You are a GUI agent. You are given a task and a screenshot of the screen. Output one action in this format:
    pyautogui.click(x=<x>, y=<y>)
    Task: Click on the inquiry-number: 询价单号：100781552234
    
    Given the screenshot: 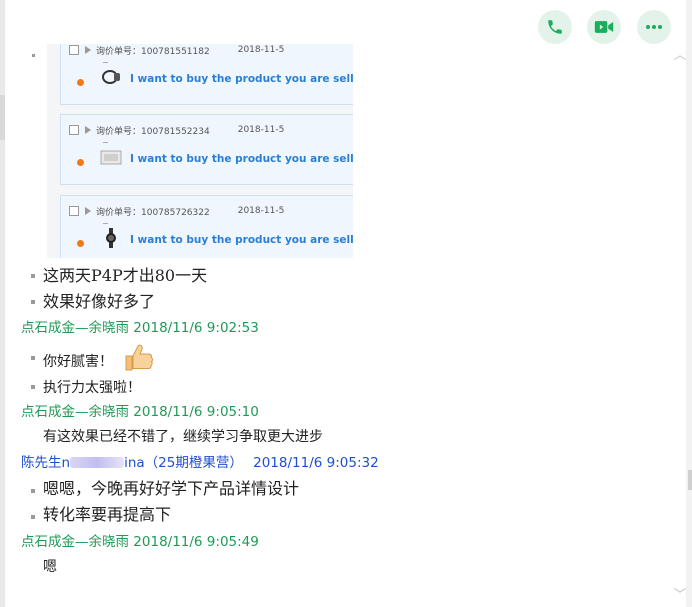 What is the action you would take?
    pyautogui.click(x=153, y=131)
    